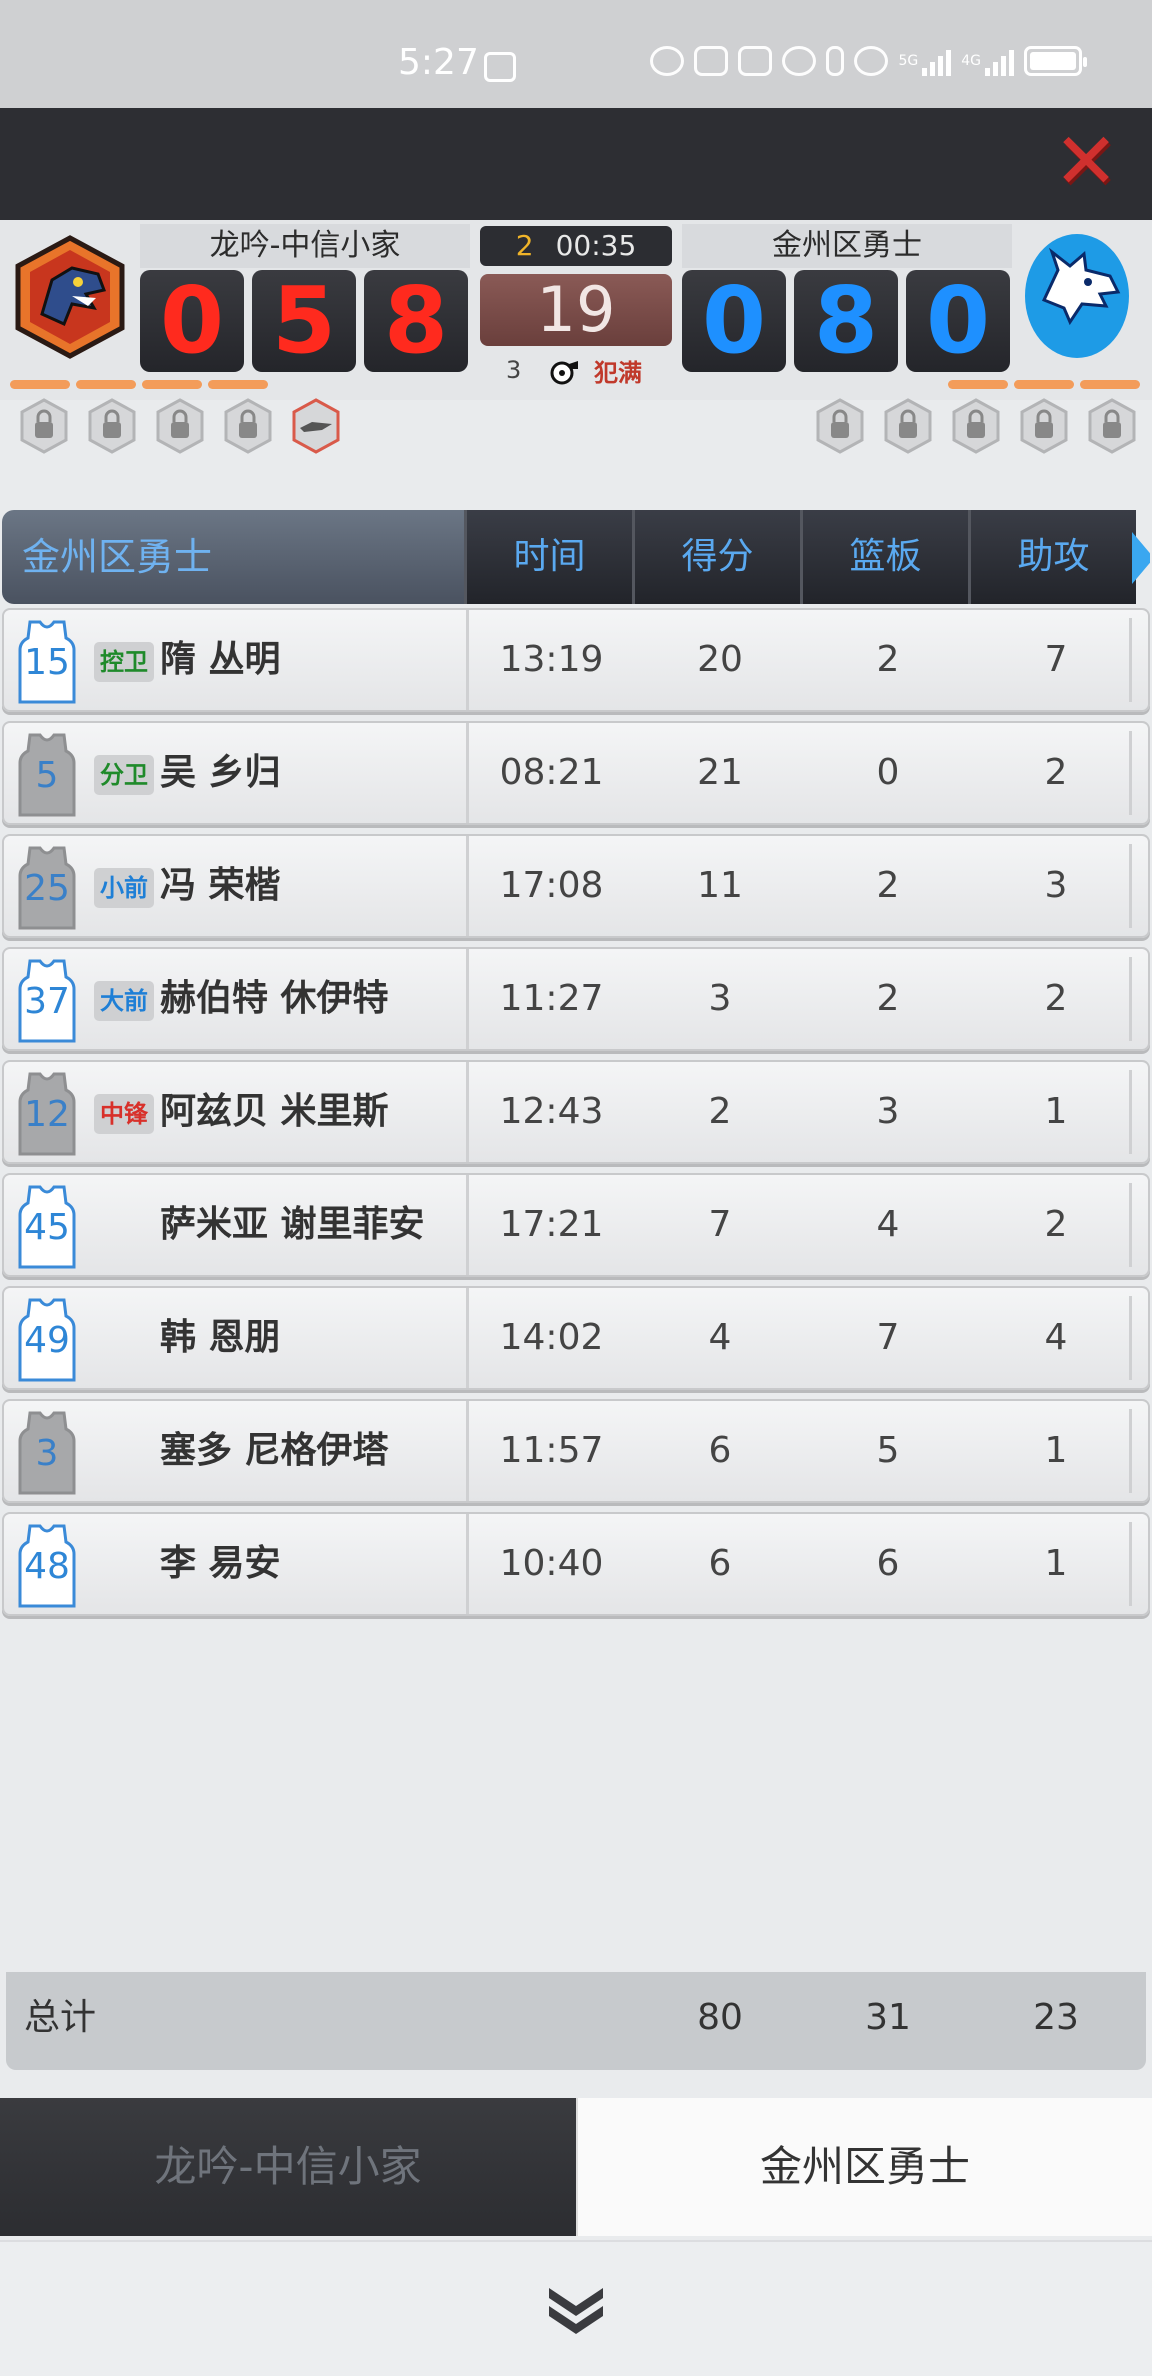  What do you see at coordinates (576, 1564) in the screenshot?
I see `player-row: 48 李 易安 10:40 6 6 1` at bounding box center [576, 1564].